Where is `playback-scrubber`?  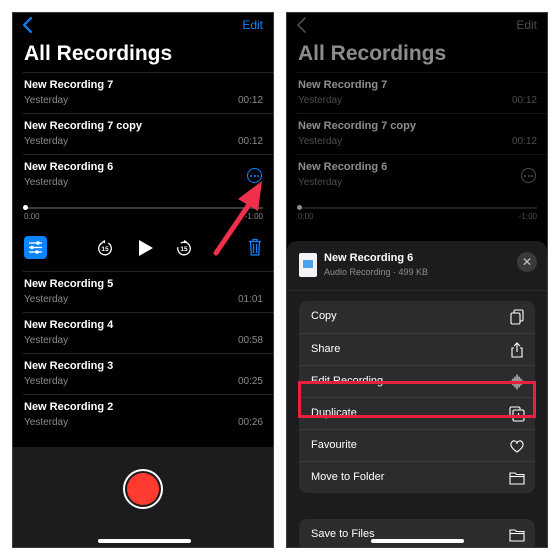
playback-scrubber is located at coordinates (417, 208).